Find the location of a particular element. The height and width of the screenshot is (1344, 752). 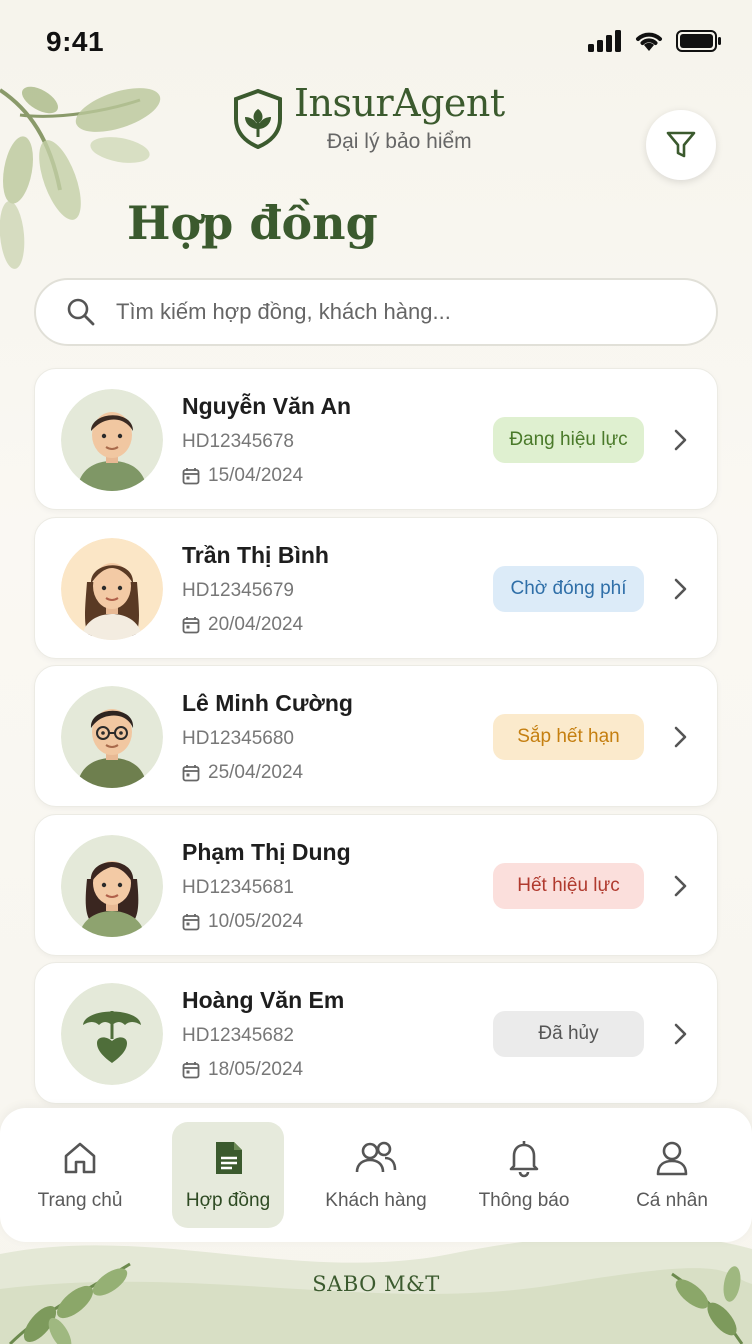

status-badge: Hết hiệu lực is located at coordinates (568, 885).